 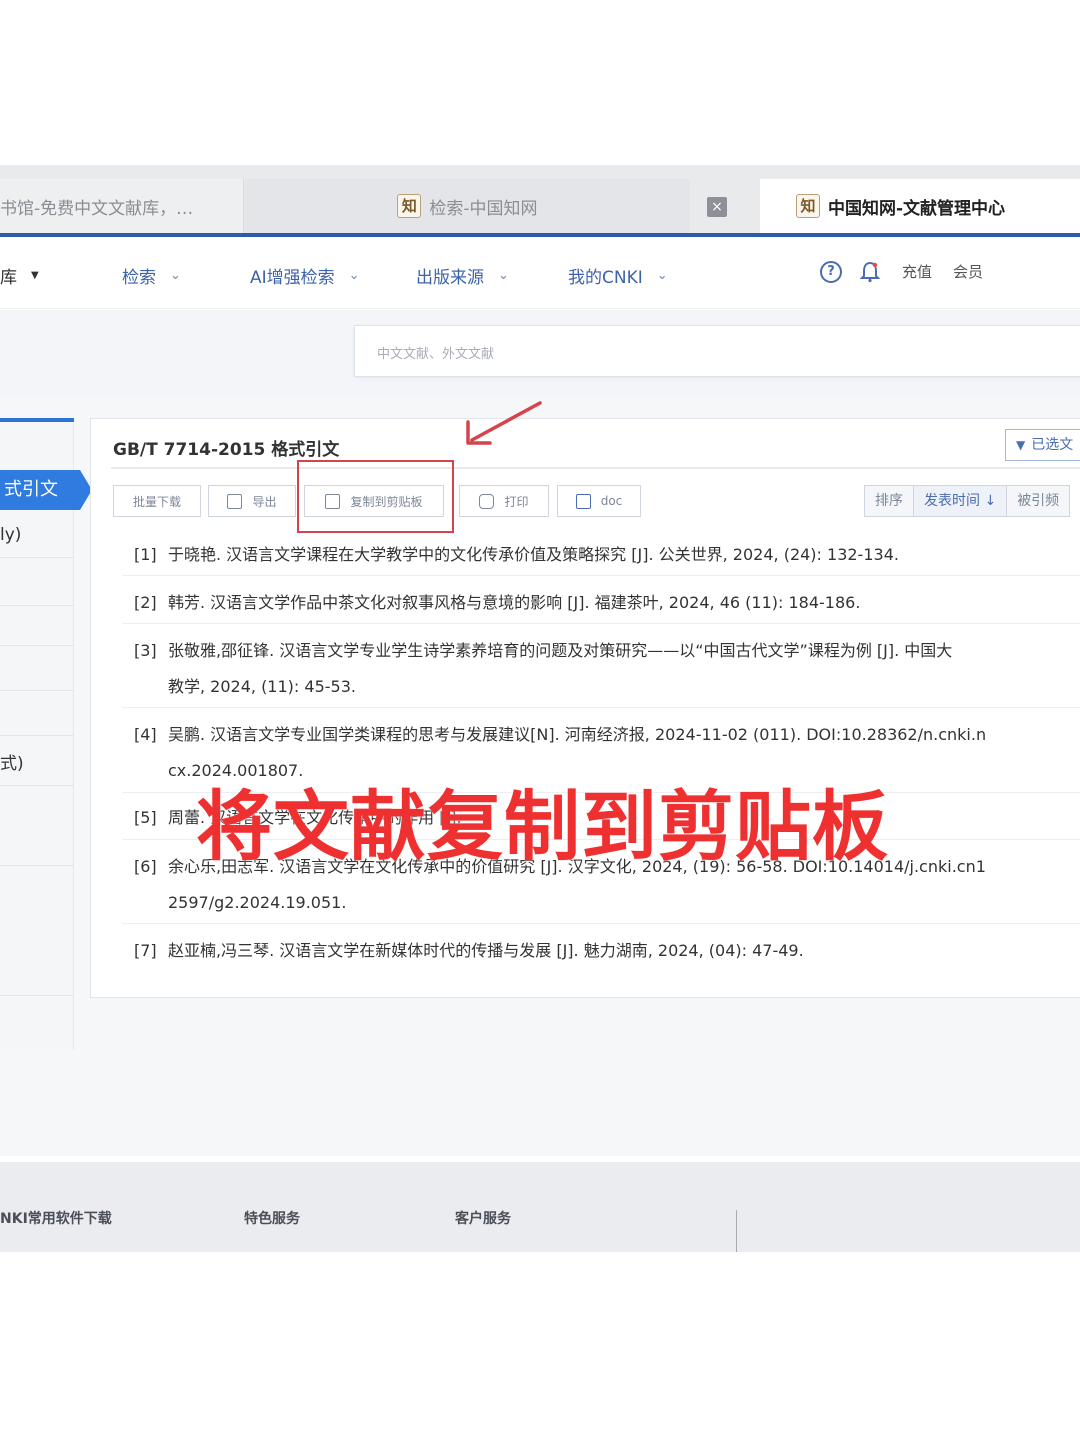 I want to click on nav-search: 检索 ⌄, so click(x=151, y=275).